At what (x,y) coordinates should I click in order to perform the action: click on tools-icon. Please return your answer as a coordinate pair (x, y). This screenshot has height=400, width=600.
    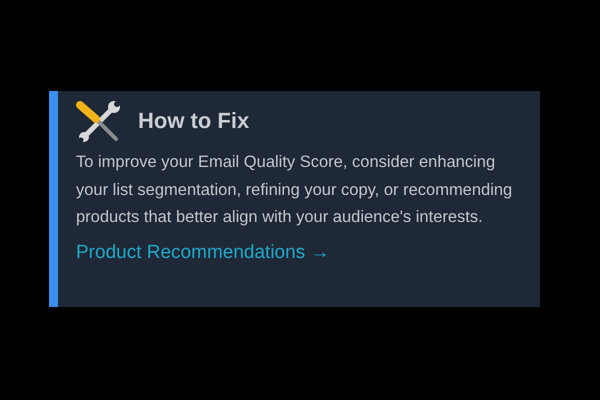
    Looking at the image, I should click on (99, 121).